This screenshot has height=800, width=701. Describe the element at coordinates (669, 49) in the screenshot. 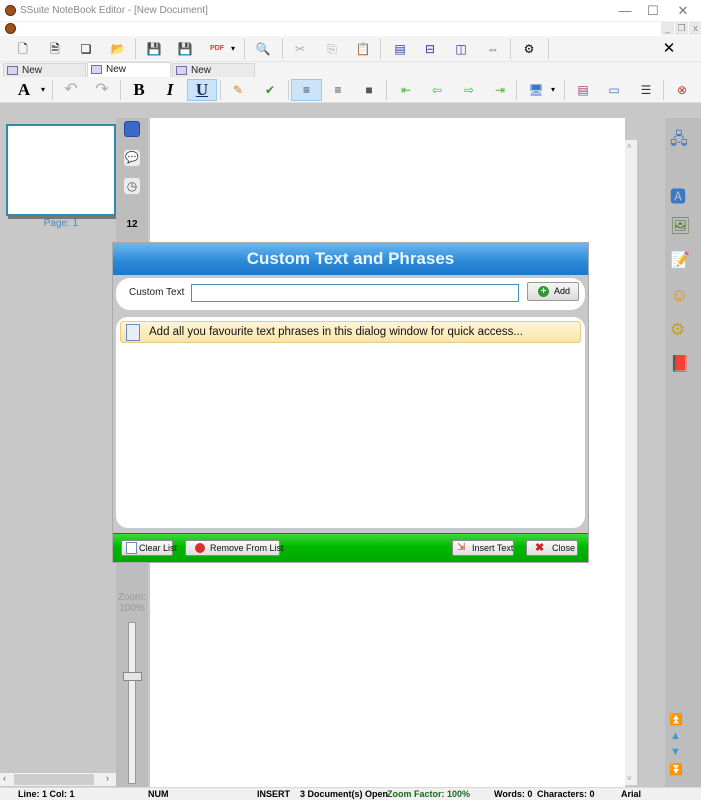

I see `close-document-icon: ✕` at that location.